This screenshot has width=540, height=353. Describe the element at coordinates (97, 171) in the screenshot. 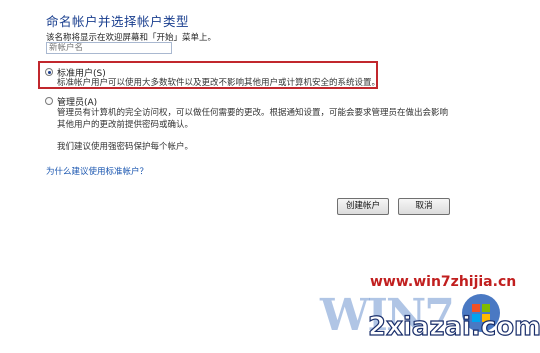

I see `why-standard-account-link: 为什么建议使用标准帐户？` at that location.